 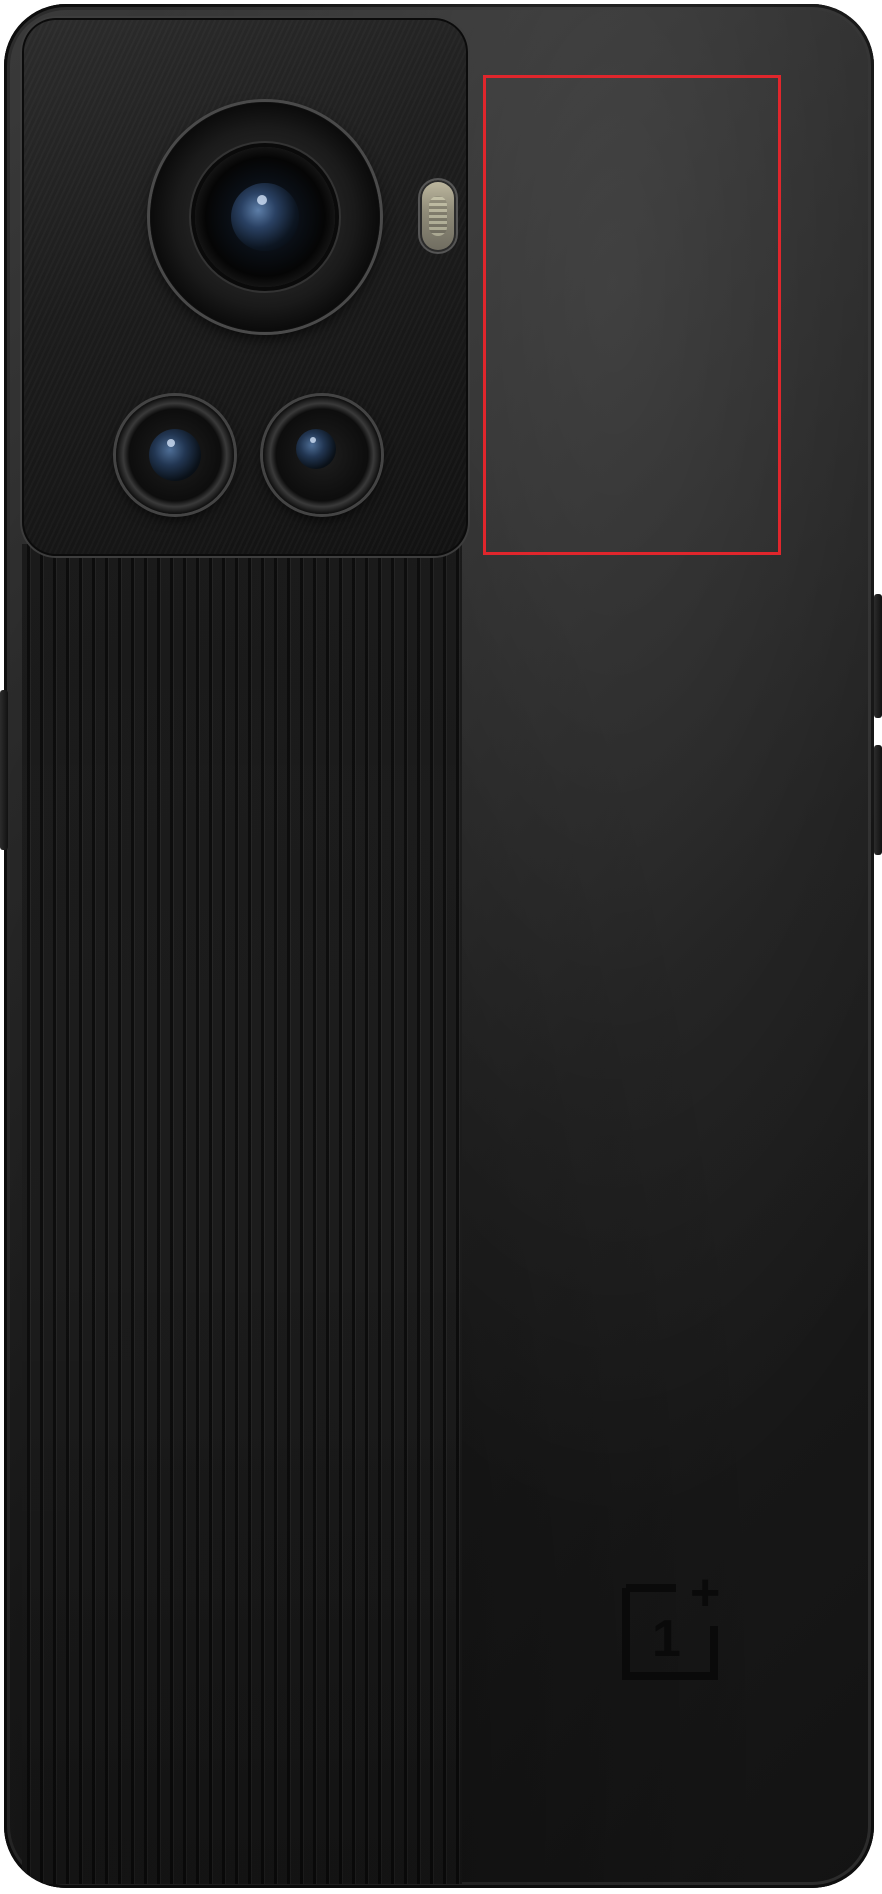 I want to click on volume-button, so click(x=4, y=770).